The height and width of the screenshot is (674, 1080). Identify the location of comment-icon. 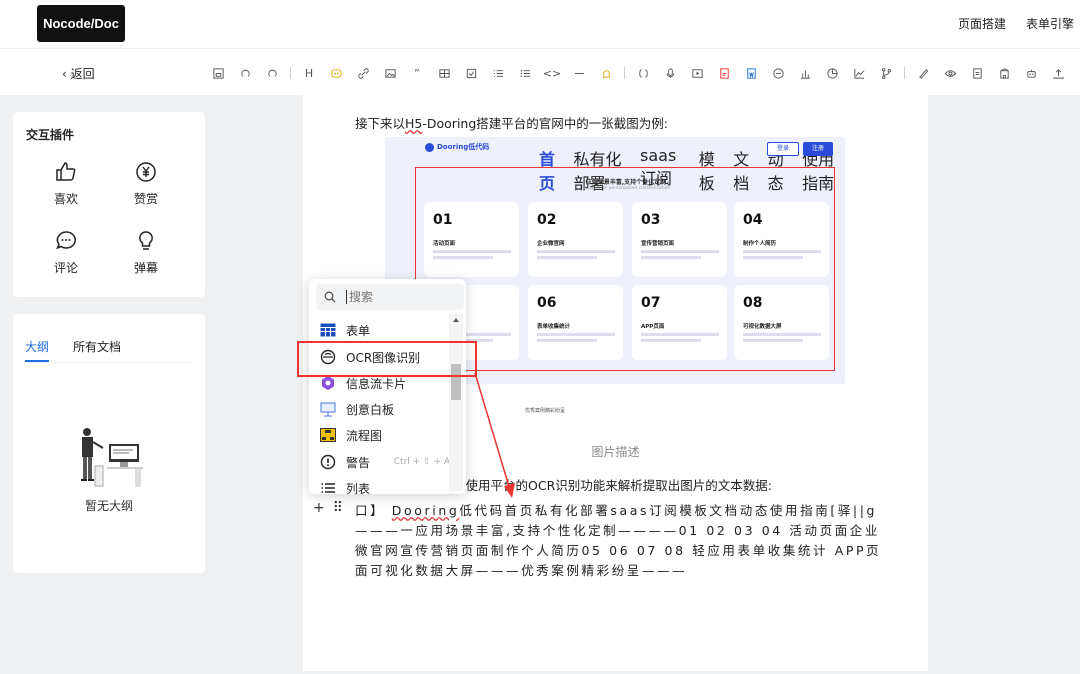
(66, 240).